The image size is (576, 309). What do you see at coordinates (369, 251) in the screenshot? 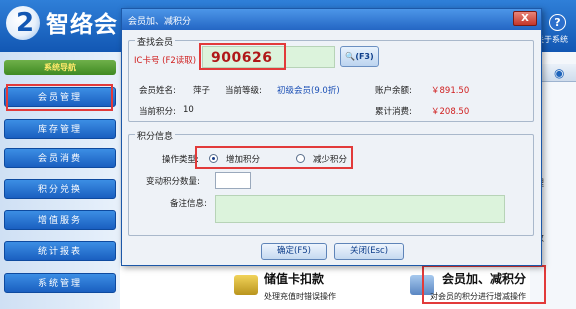
I see `close-button: 关闭(Esc)` at bounding box center [369, 251].